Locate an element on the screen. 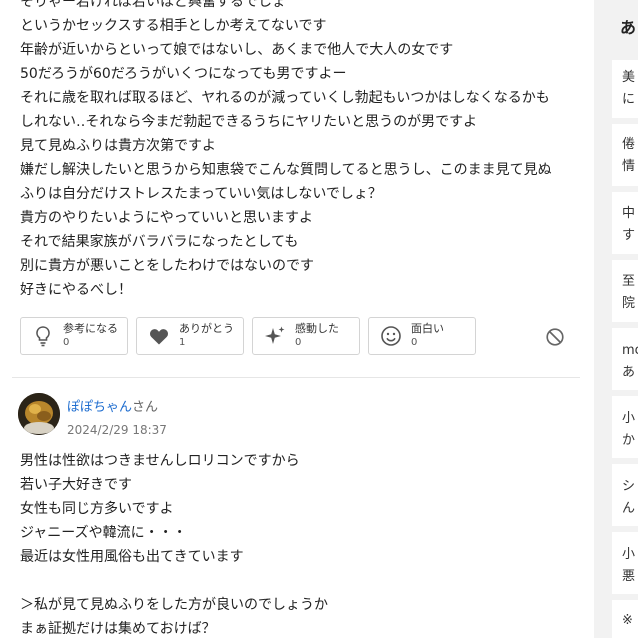 This screenshot has height=638, width=638. answer-line: 若い子大好きです is located at coordinates (76, 485).